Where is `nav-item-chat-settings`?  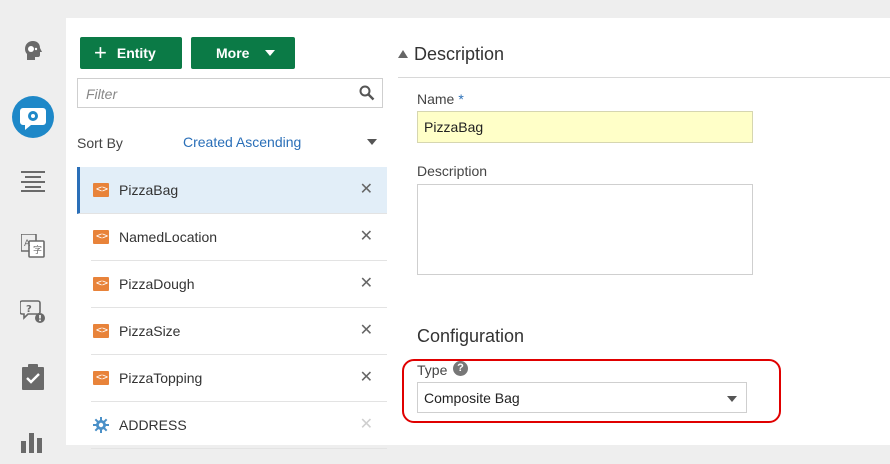 nav-item-chat-settings is located at coordinates (33, 117).